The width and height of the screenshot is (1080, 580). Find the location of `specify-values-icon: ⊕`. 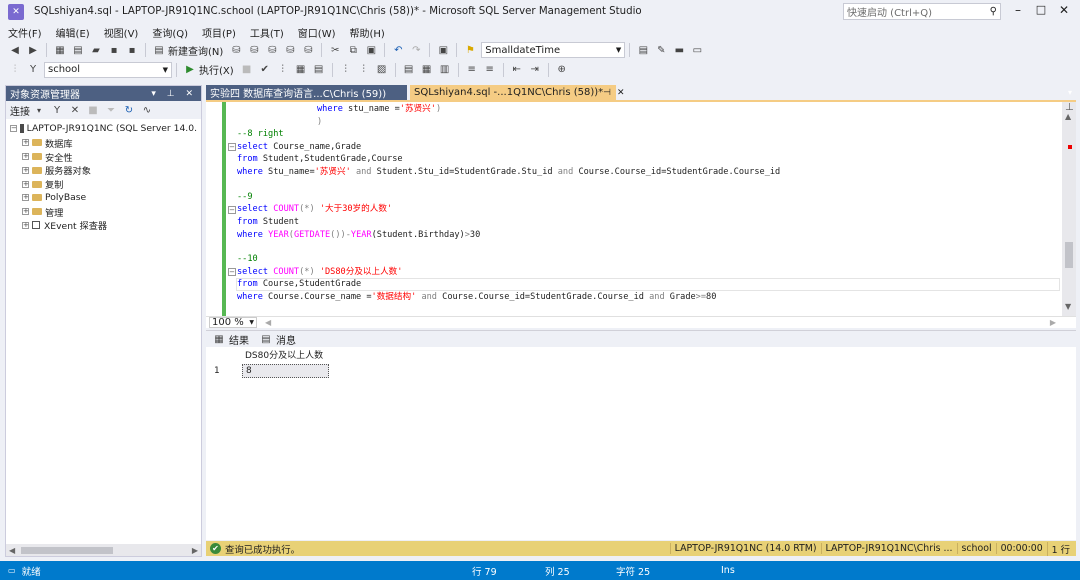

specify-values-icon: ⊕ is located at coordinates (562, 69).